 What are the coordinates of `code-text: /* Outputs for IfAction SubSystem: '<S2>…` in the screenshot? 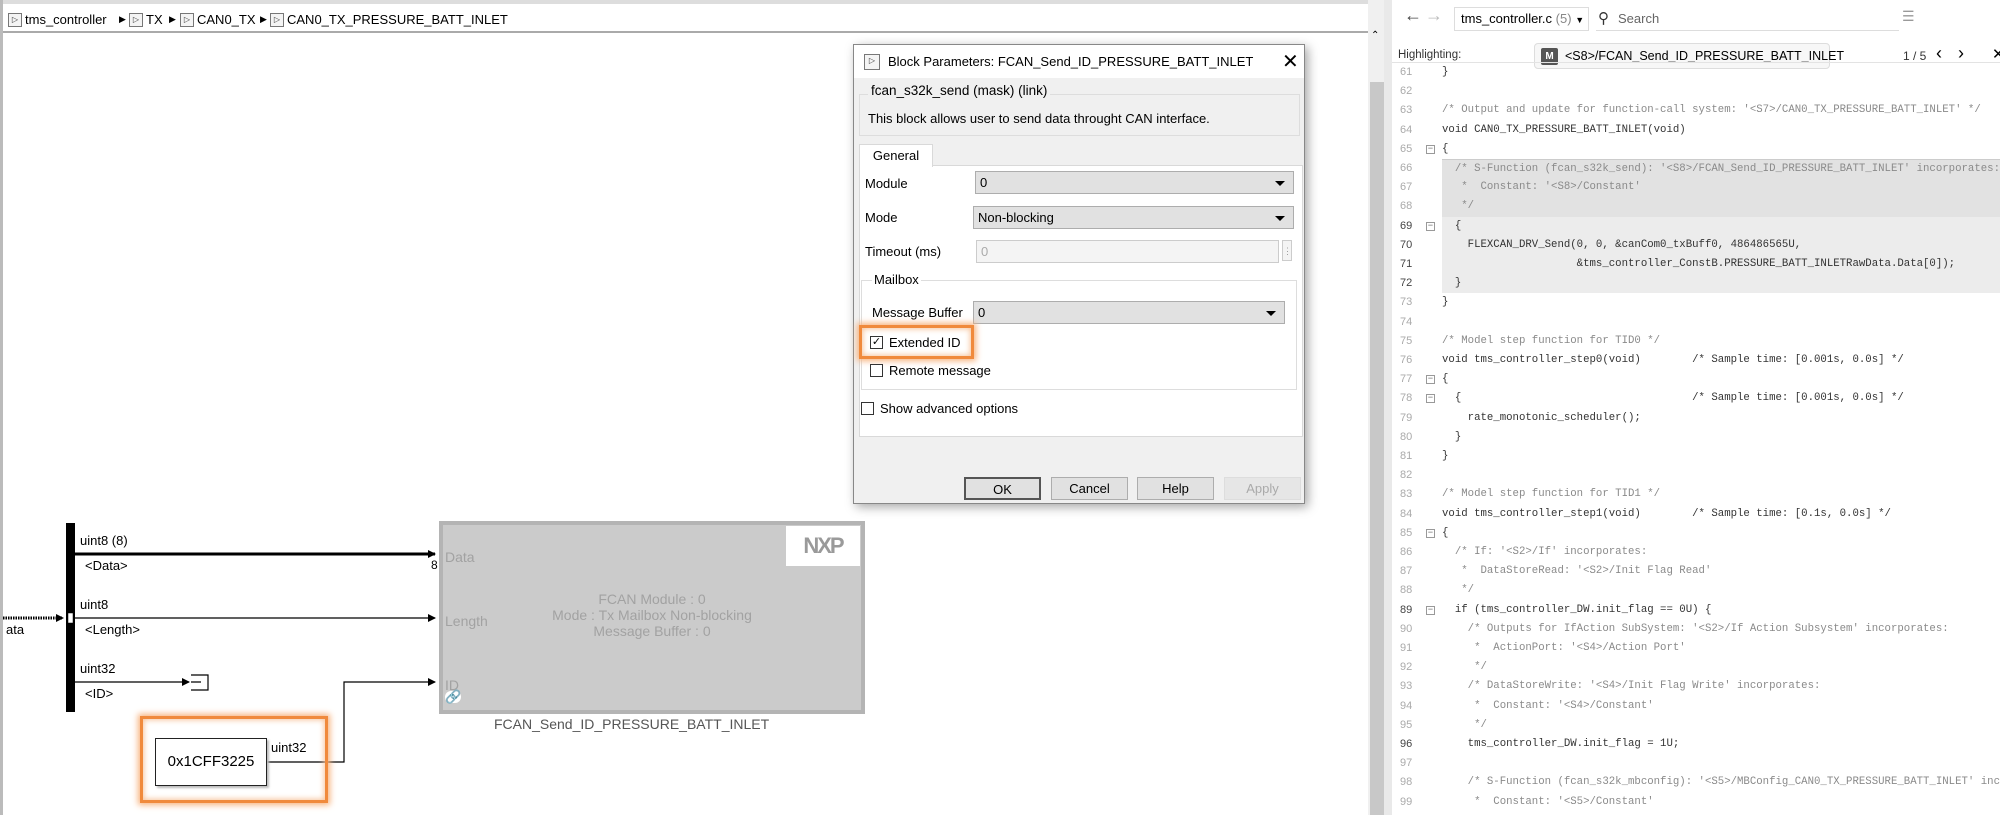 It's located at (1695, 628).